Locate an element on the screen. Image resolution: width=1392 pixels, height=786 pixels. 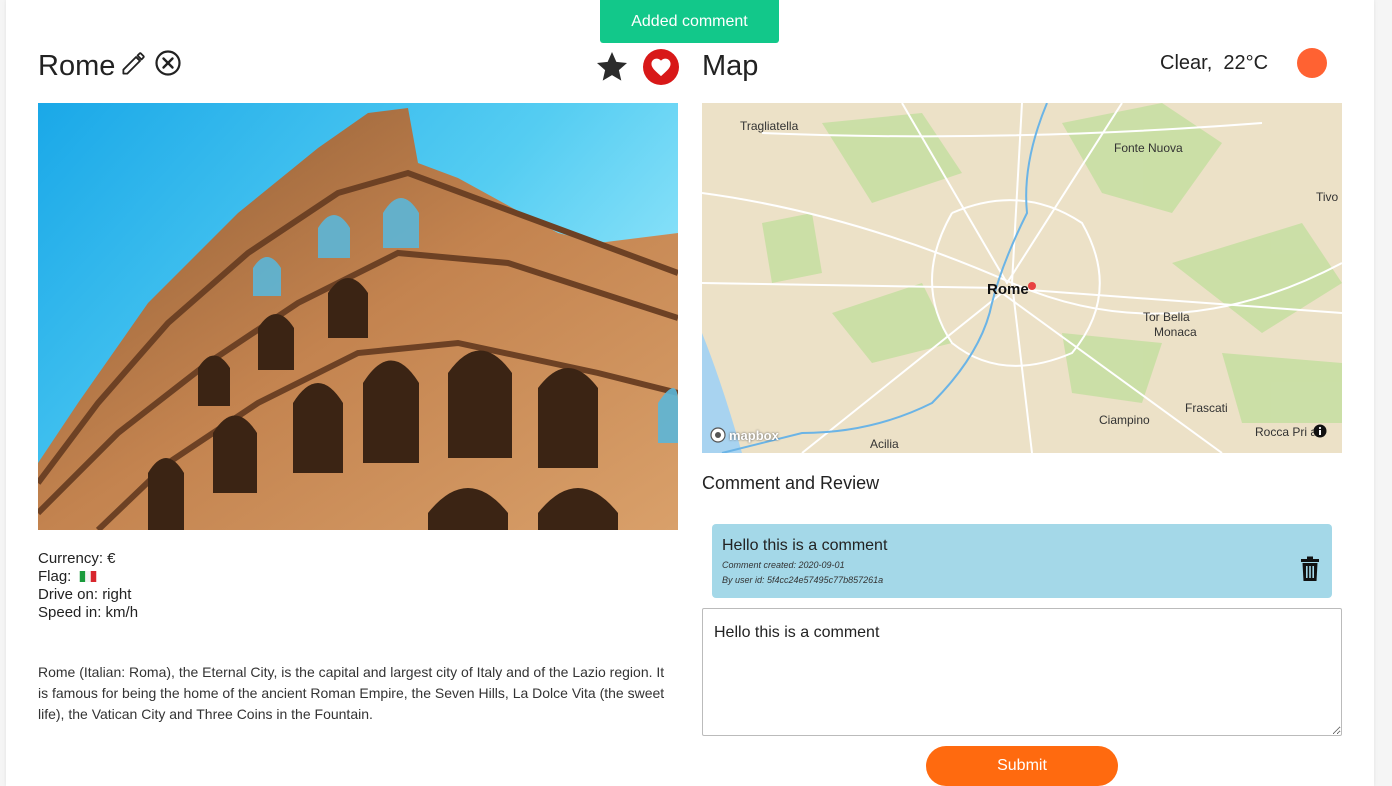
comment-created: Comment created: 2020-09-01 is located at coordinates (783, 565).